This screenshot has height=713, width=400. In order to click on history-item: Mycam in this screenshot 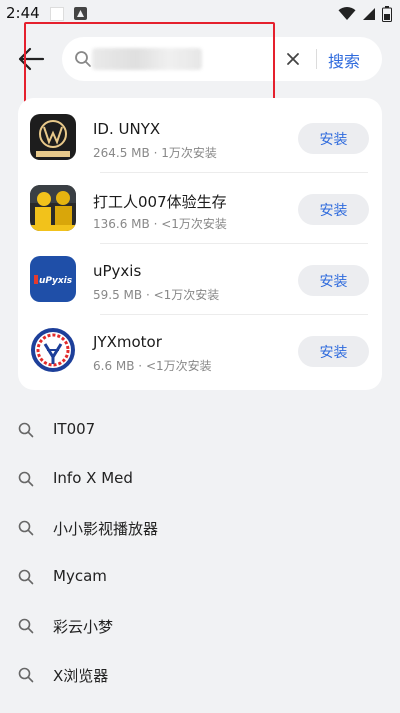, I will do `click(200, 577)`.